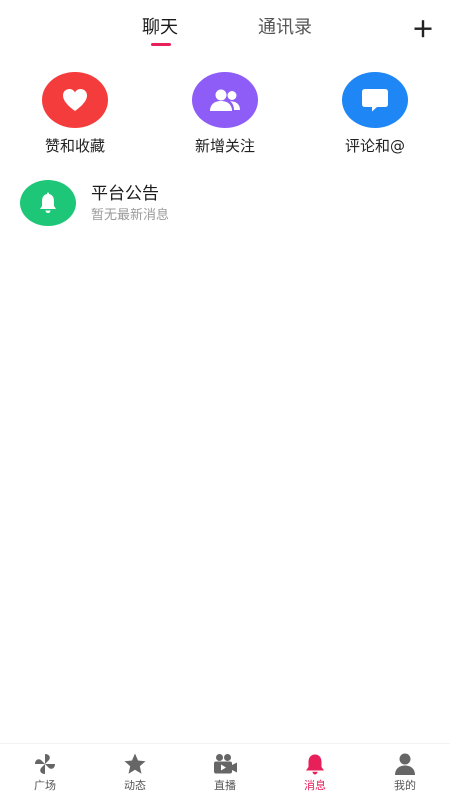 This screenshot has height=801, width=450. I want to click on active-tab-indicator, so click(161, 44).